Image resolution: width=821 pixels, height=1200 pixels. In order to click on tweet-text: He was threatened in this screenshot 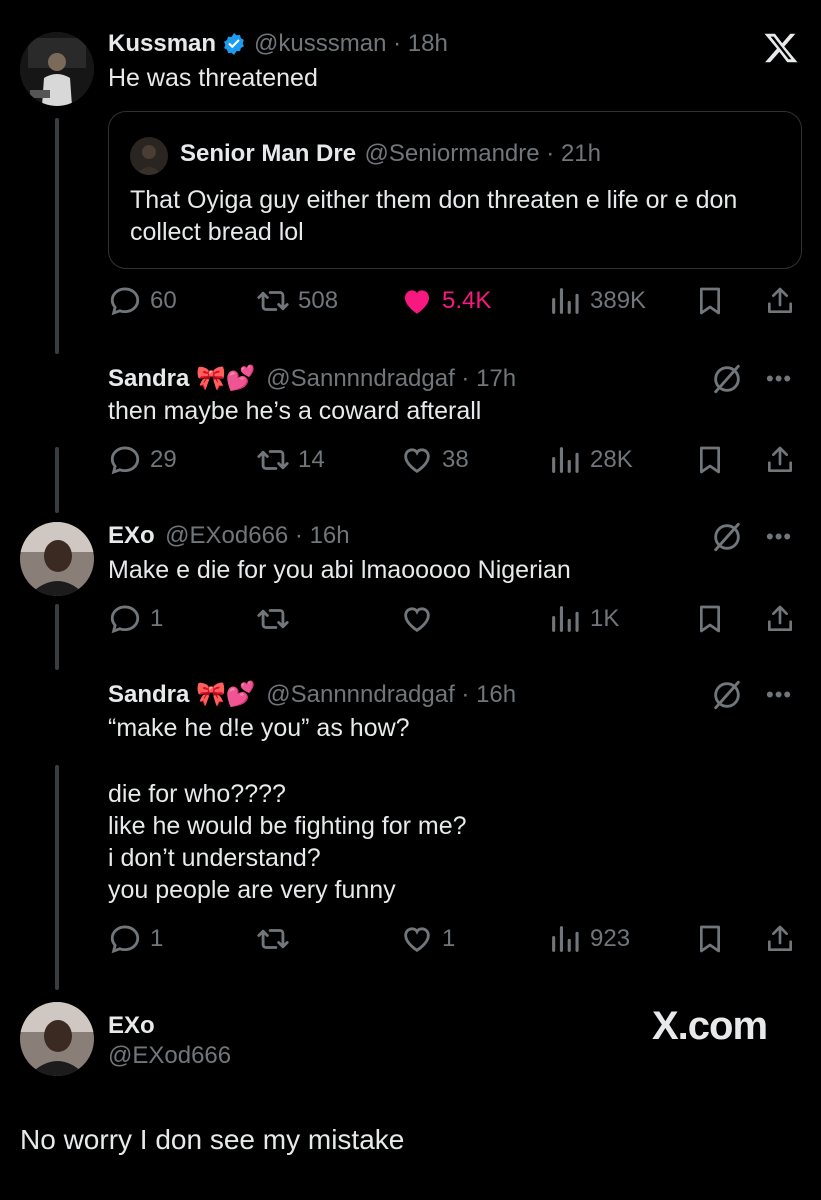, I will do `click(213, 78)`.